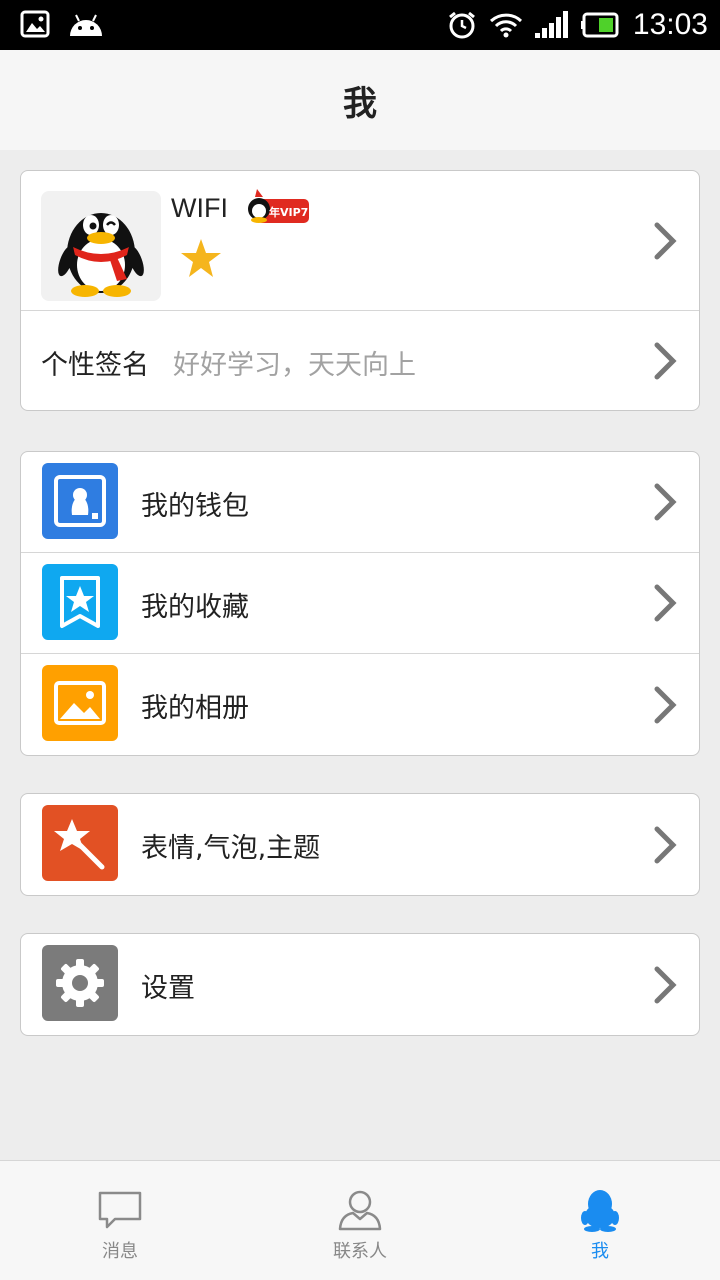 The width and height of the screenshot is (720, 1280). Describe the element at coordinates (80, 703) in the screenshot. I see `album-icon` at that location.